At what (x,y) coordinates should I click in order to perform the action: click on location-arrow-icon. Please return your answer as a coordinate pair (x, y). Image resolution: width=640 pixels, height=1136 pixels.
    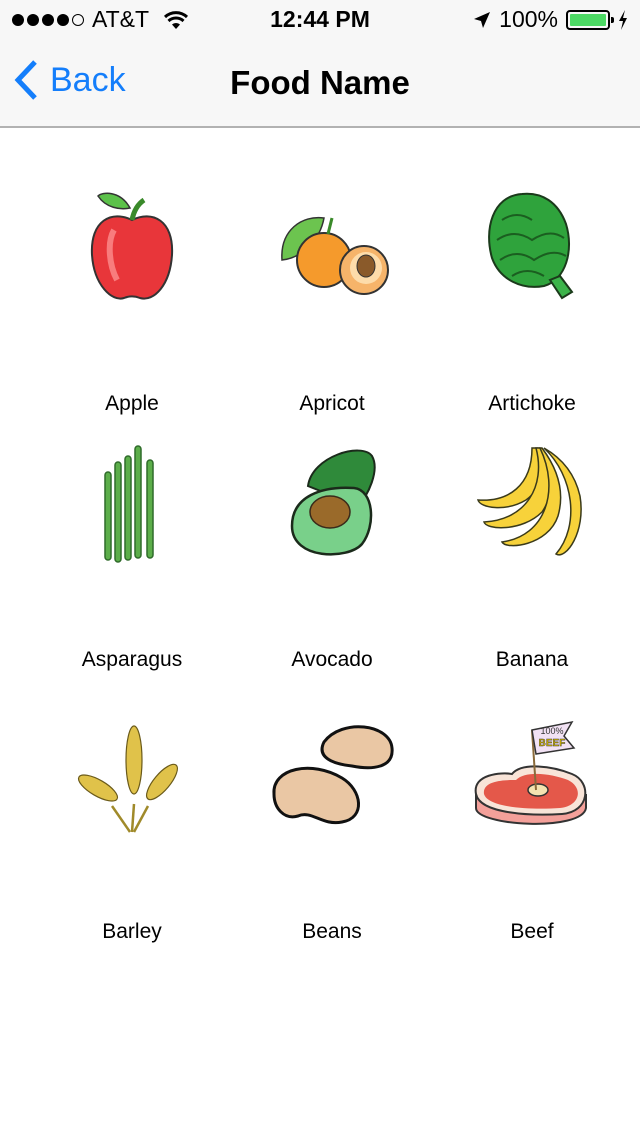
    Looking at the image, I should click on (482, 19).